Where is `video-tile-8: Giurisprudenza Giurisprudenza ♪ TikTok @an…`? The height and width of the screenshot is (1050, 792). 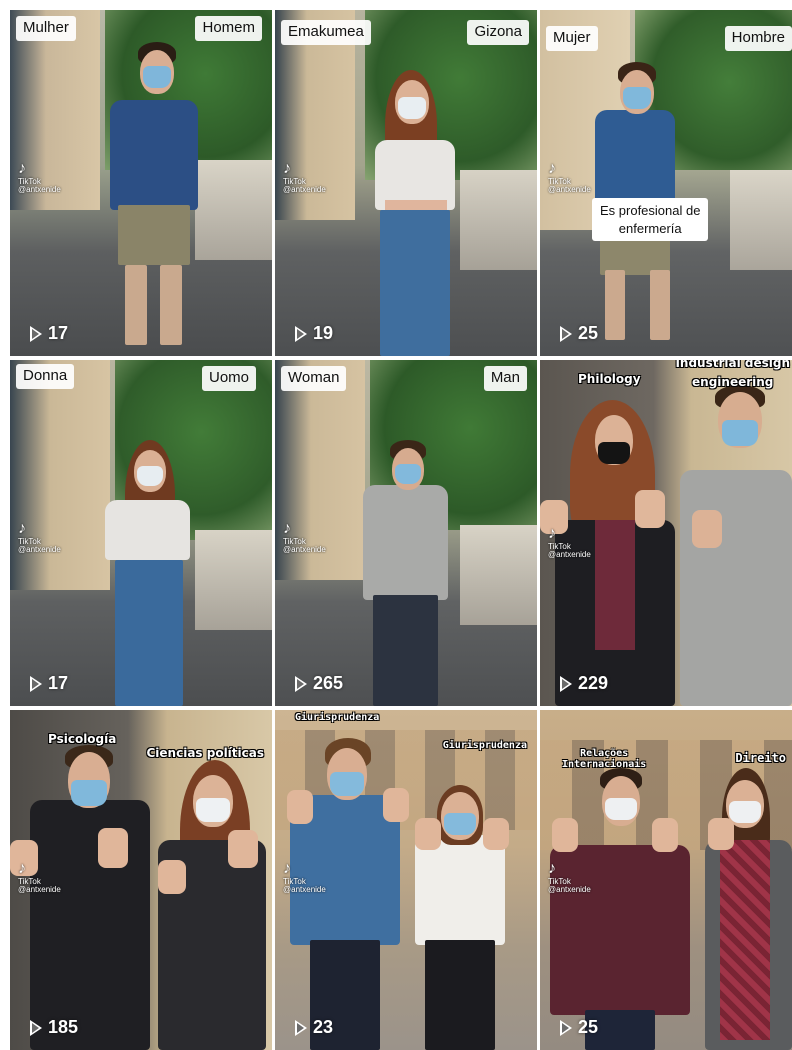
video-tile-8: Giurisprudenza Giurisprudenza ♪ TikTok @an… is located at coordinates (406, 880).